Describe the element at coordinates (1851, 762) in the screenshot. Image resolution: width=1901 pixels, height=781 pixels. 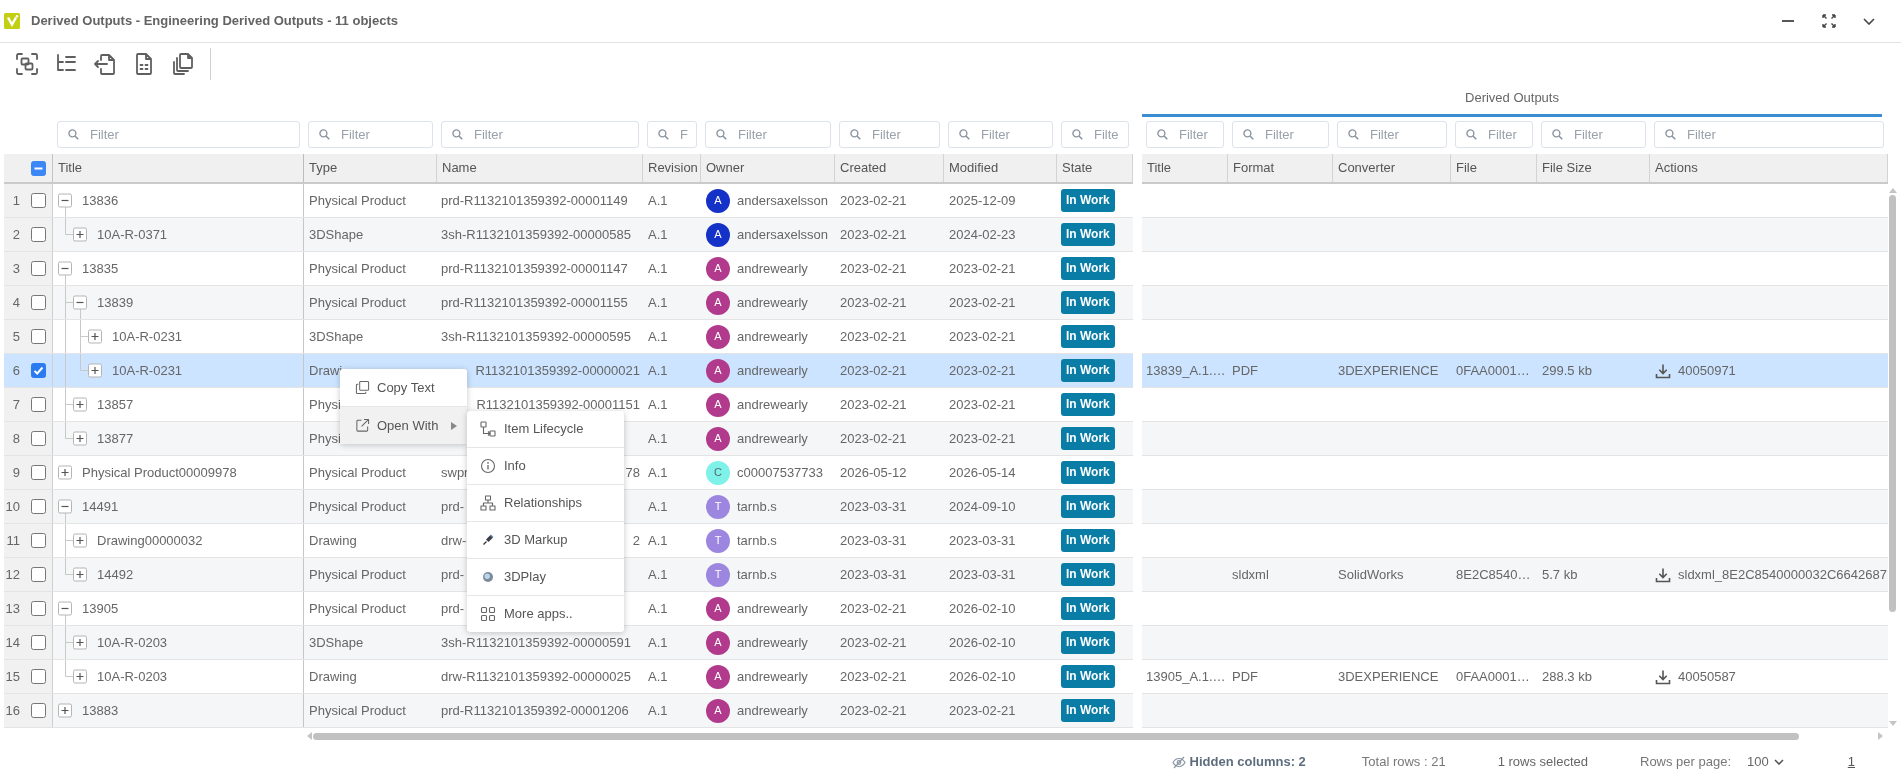
I see `page-link: 1` at that location.